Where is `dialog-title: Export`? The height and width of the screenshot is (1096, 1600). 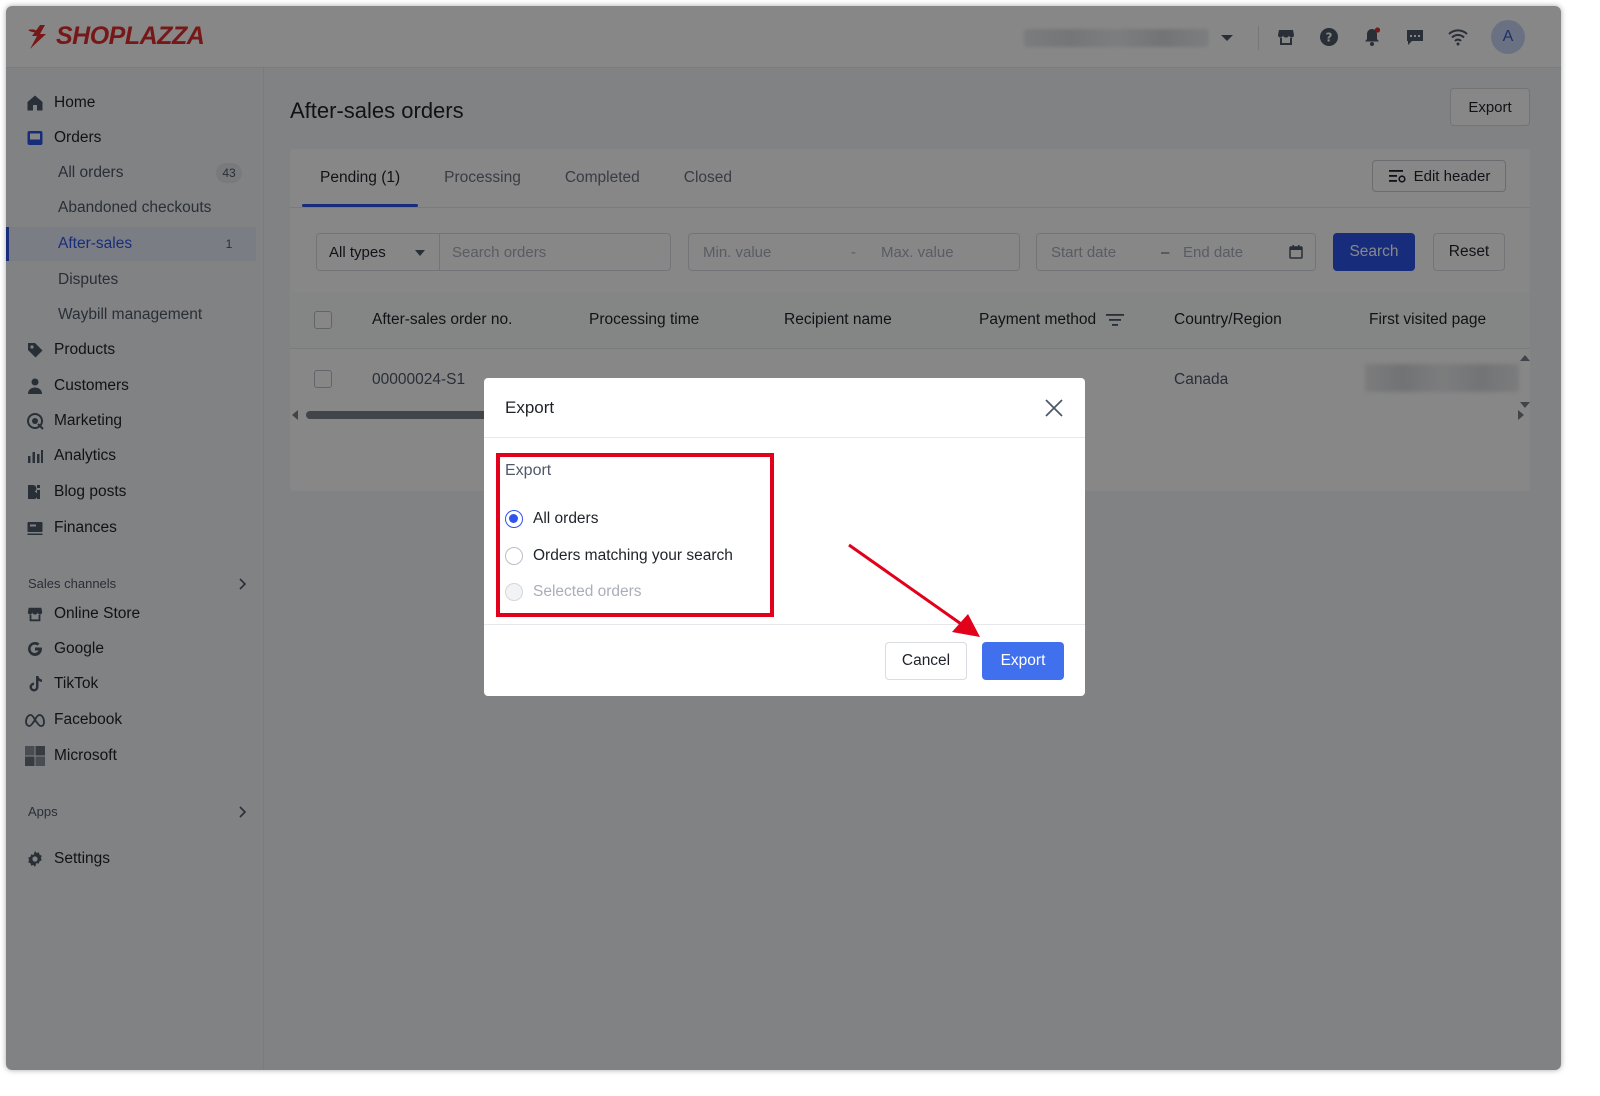
dialog-title: Export is located at coordinates (530, 407).